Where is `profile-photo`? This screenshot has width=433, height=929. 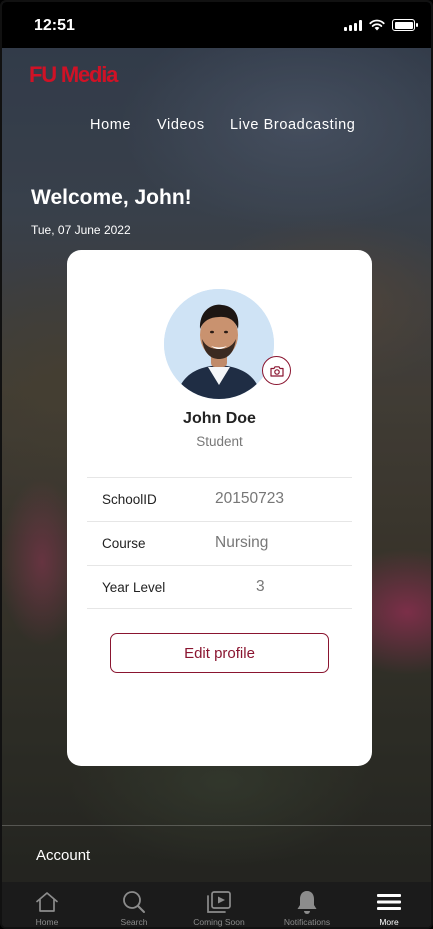 profile-photo is located at coordinates (219, 344).